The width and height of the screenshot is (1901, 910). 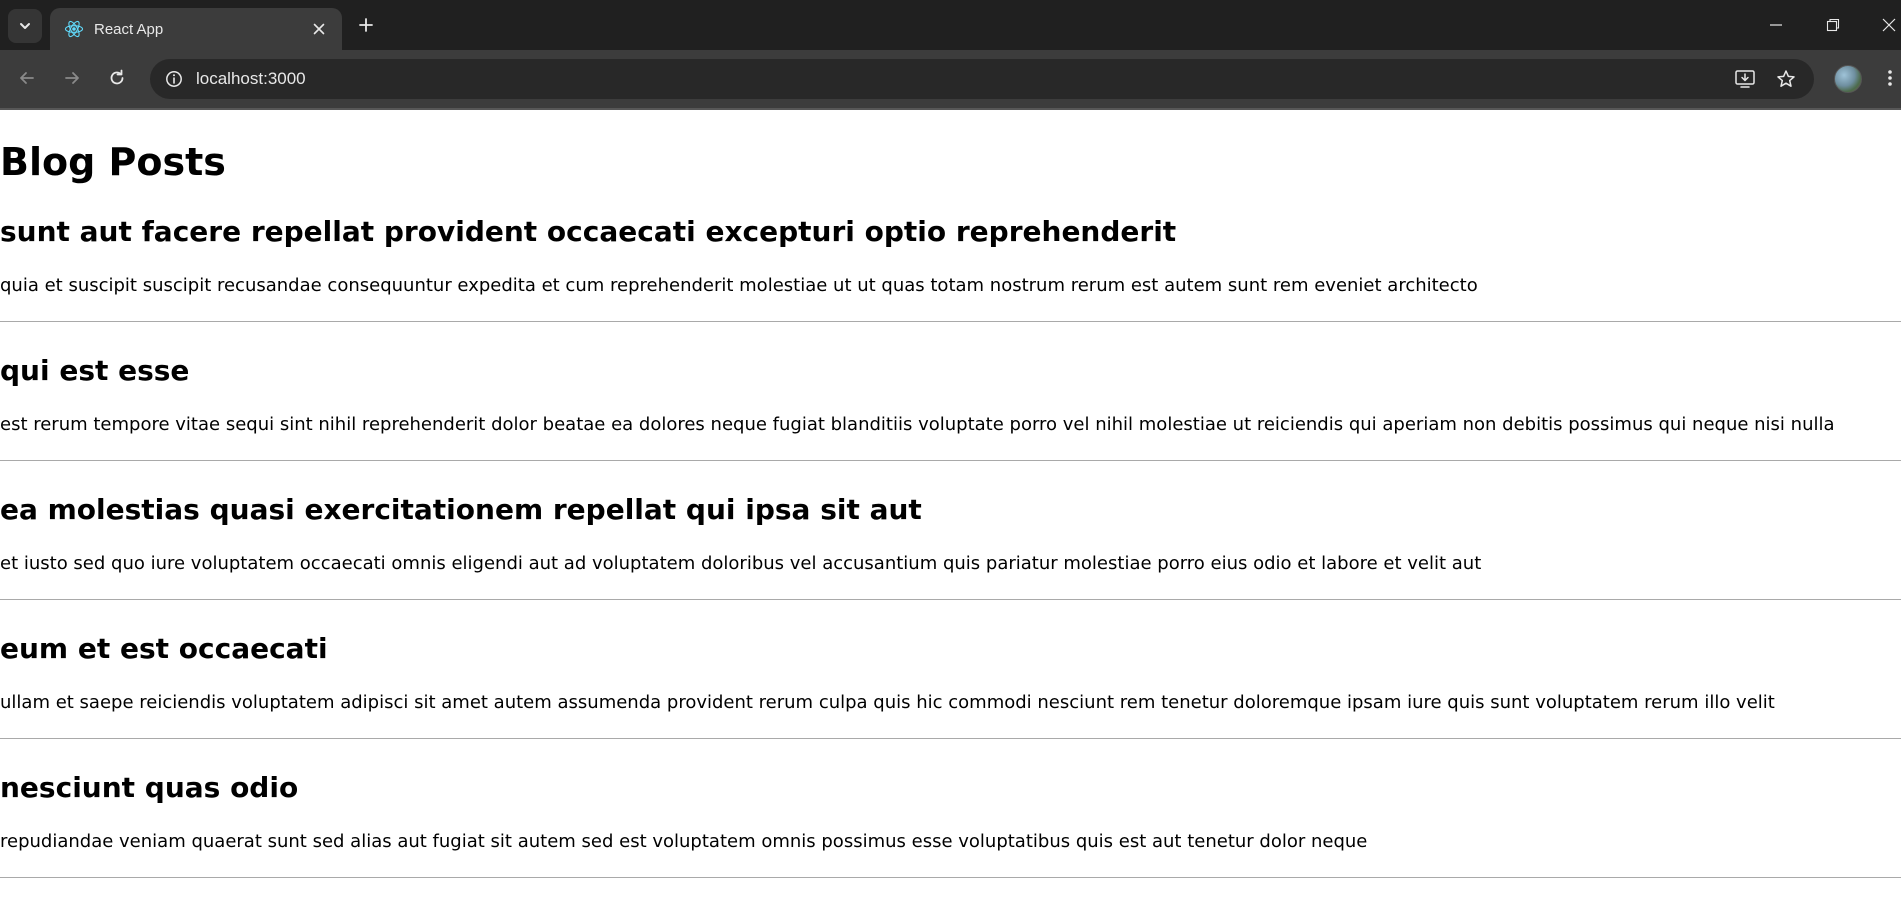 What do you see at coordinates (129, 29) in the screenshot?
I see `tab-title: React App` at bounding box center [129, 29].